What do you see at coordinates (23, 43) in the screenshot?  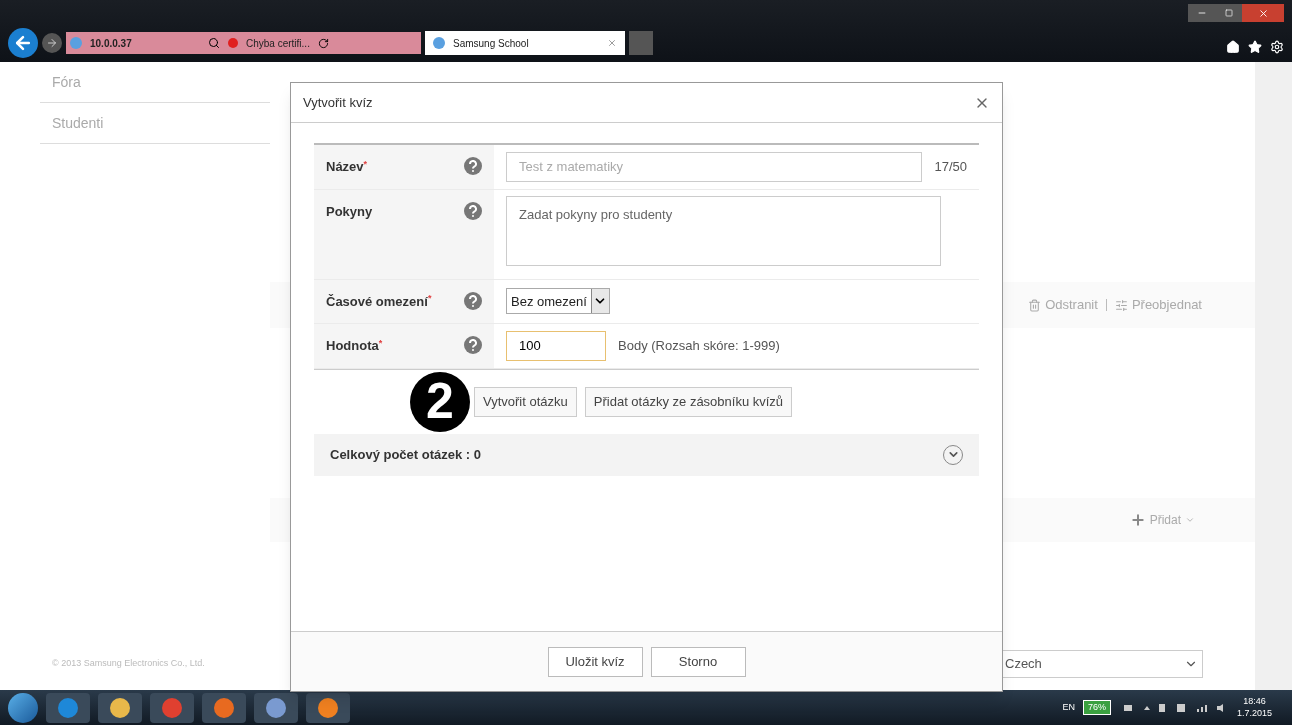 I see `back-button` at bounding box center [23, 43].